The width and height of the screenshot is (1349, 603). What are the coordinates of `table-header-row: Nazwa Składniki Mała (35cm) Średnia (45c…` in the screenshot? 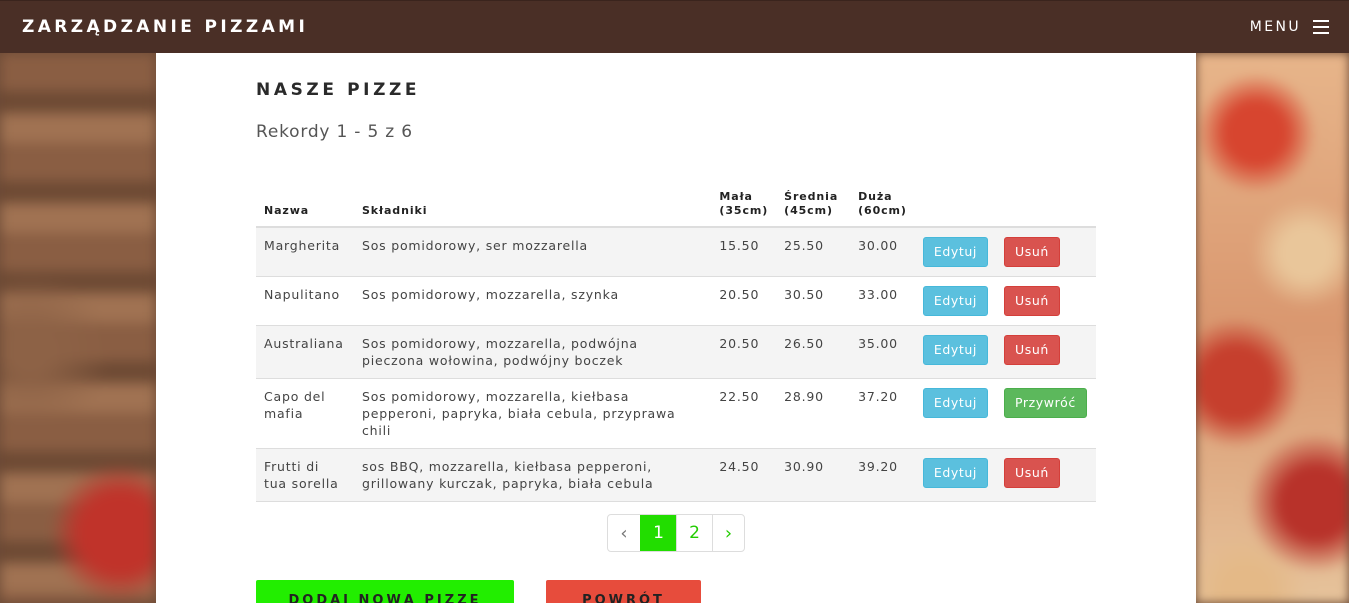 It's located at (676, 206).